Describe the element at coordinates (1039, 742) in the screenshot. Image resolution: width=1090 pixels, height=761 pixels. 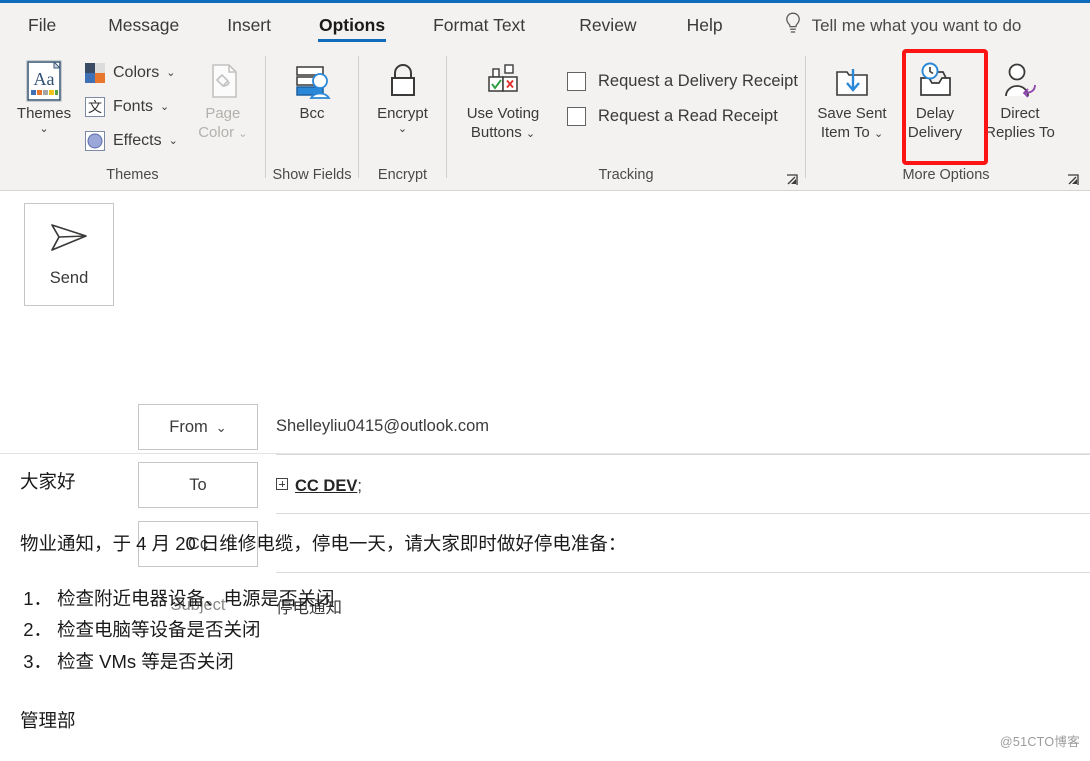
I see `watermark: @51CTO博客` at that location.